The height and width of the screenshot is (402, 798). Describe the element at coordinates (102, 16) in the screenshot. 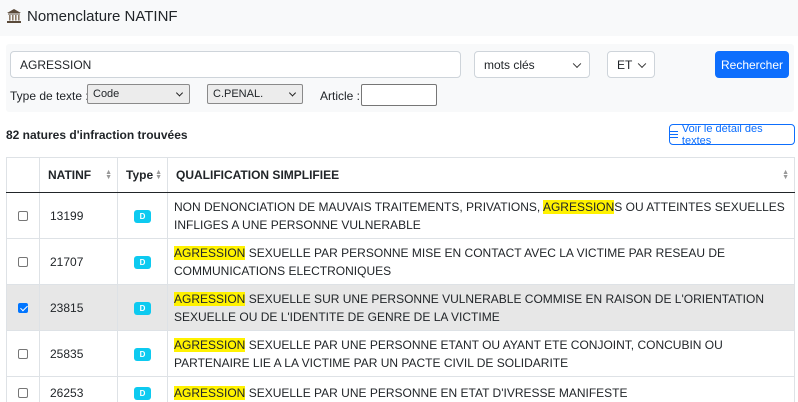

I see `page-title: Nomenclature NATINF` at that location.